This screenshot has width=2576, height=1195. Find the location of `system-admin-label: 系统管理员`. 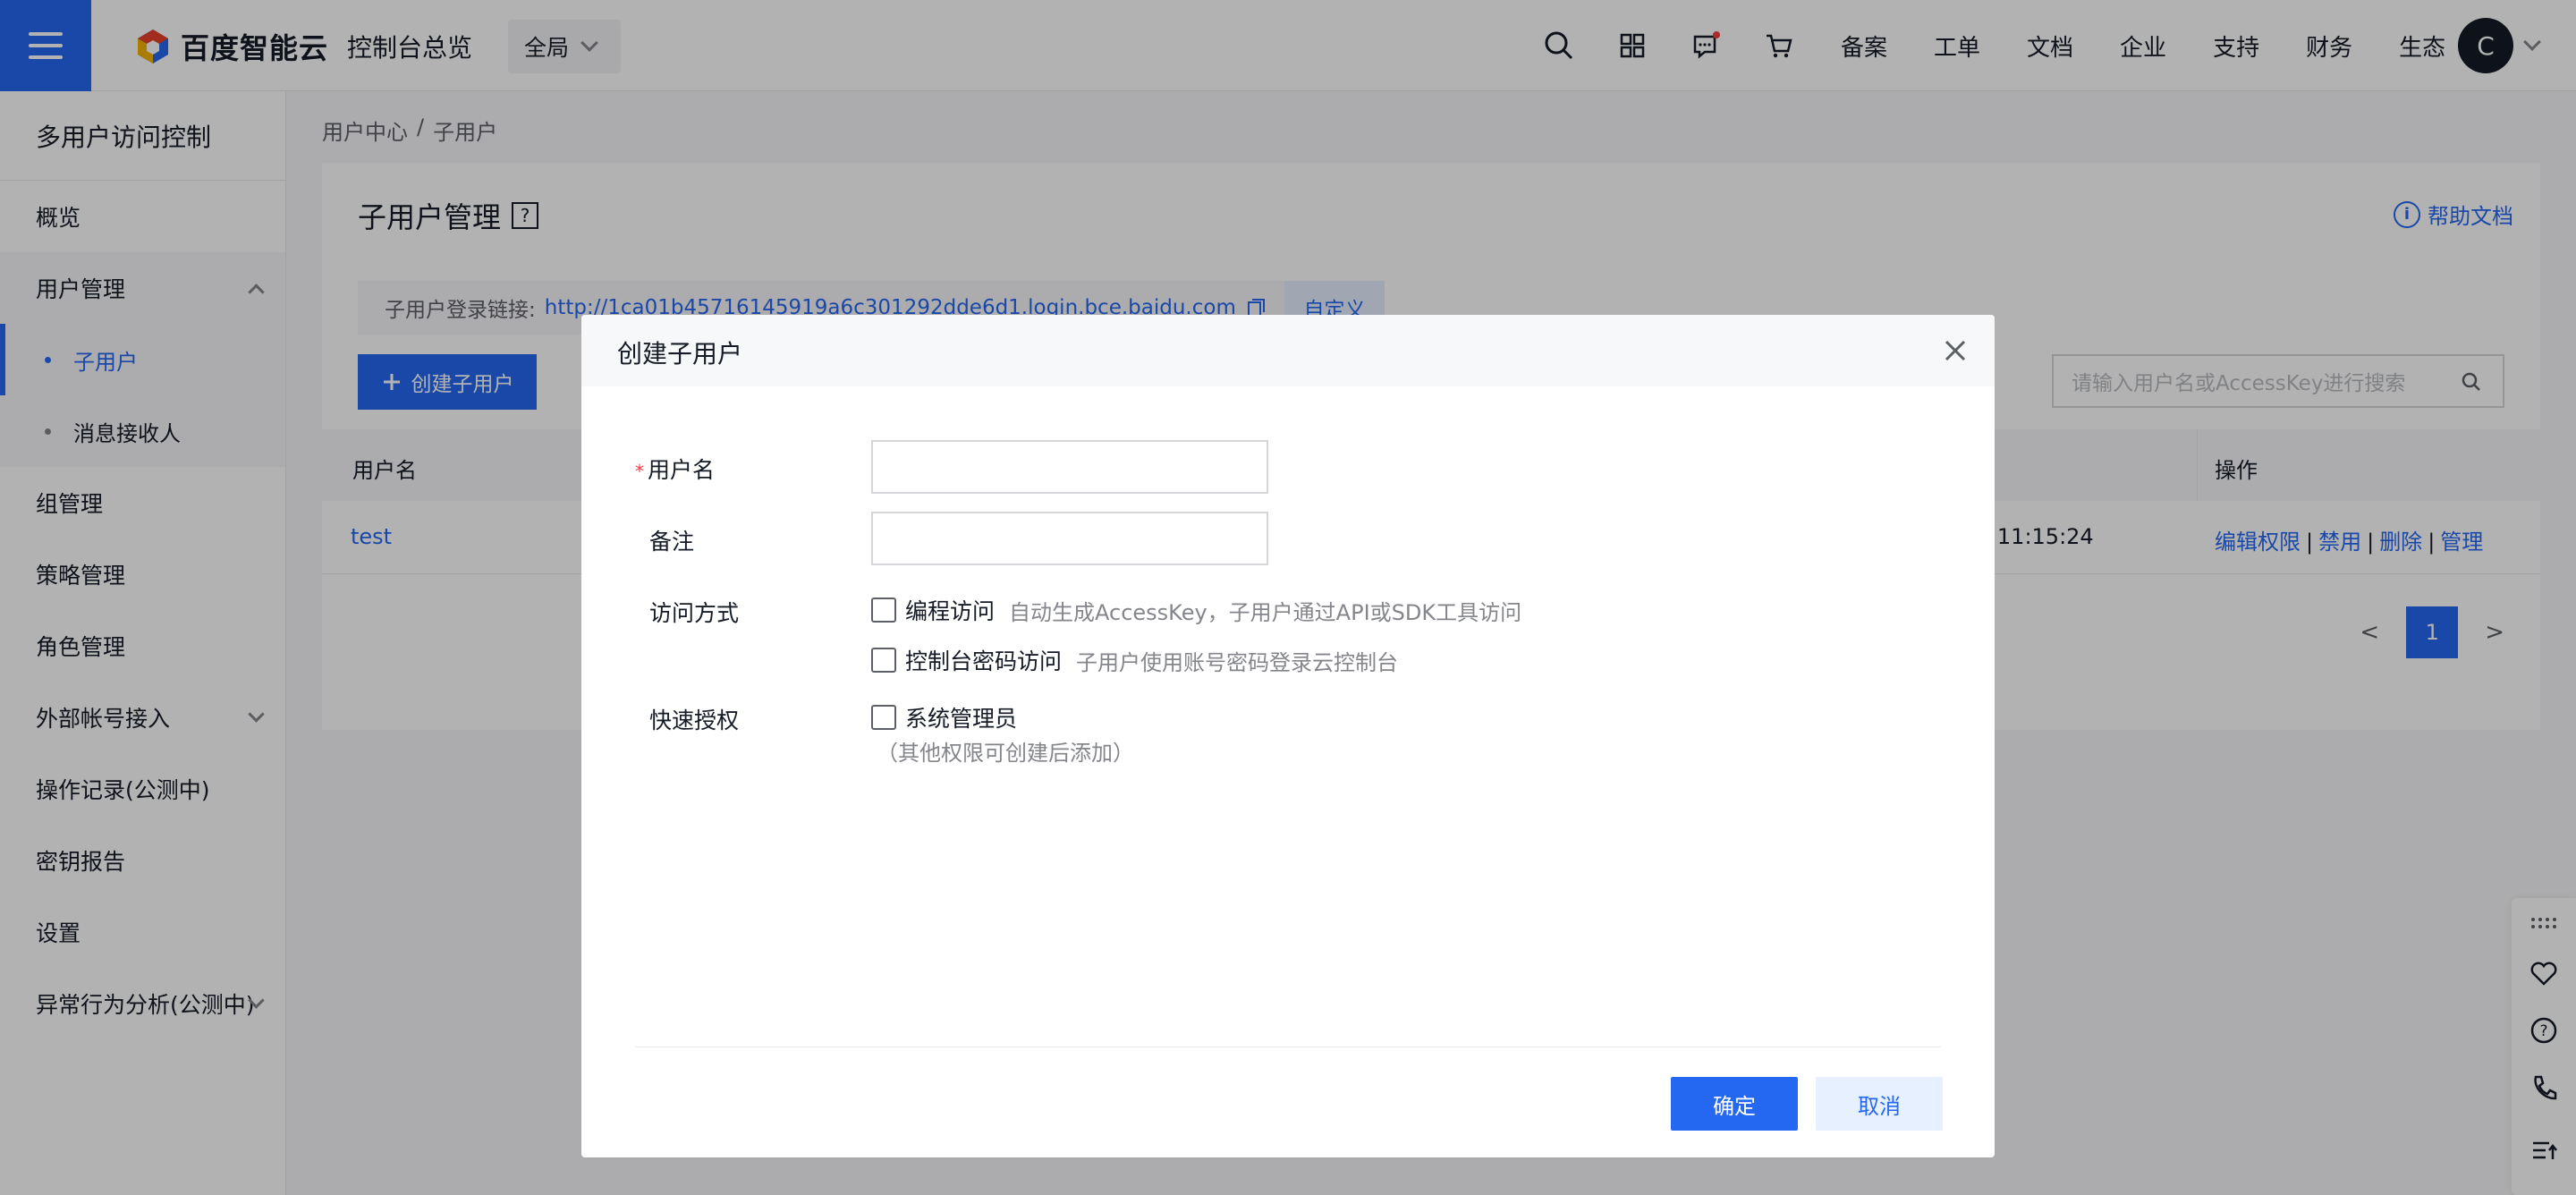

system-admin-label: 系统管理员 is located at coordinates (961, 719).